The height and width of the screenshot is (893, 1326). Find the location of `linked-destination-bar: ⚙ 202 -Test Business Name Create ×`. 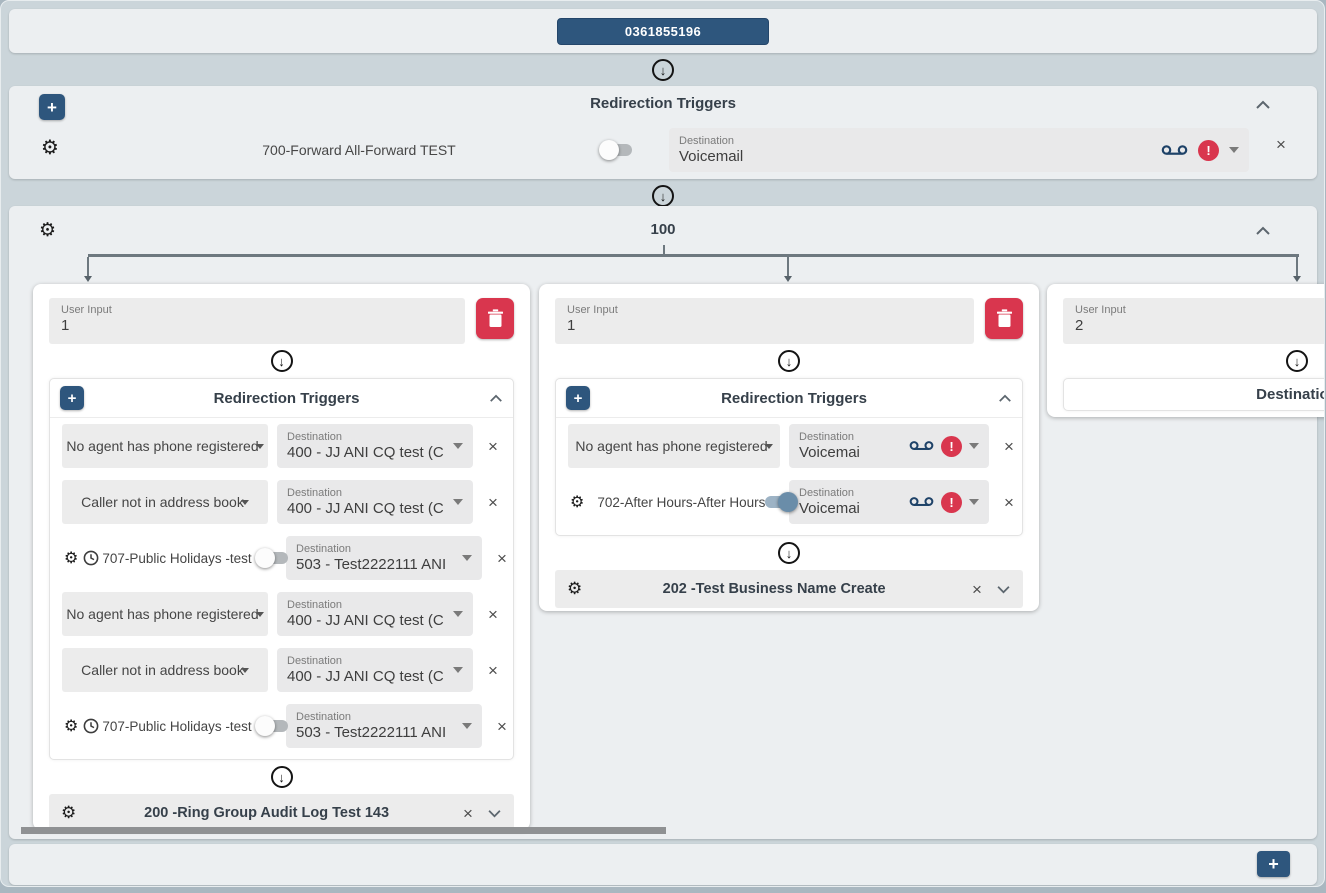

linked-destination-bar: ⚙ 202 -Test Business Name Create × is located at coordinates (789, 589).